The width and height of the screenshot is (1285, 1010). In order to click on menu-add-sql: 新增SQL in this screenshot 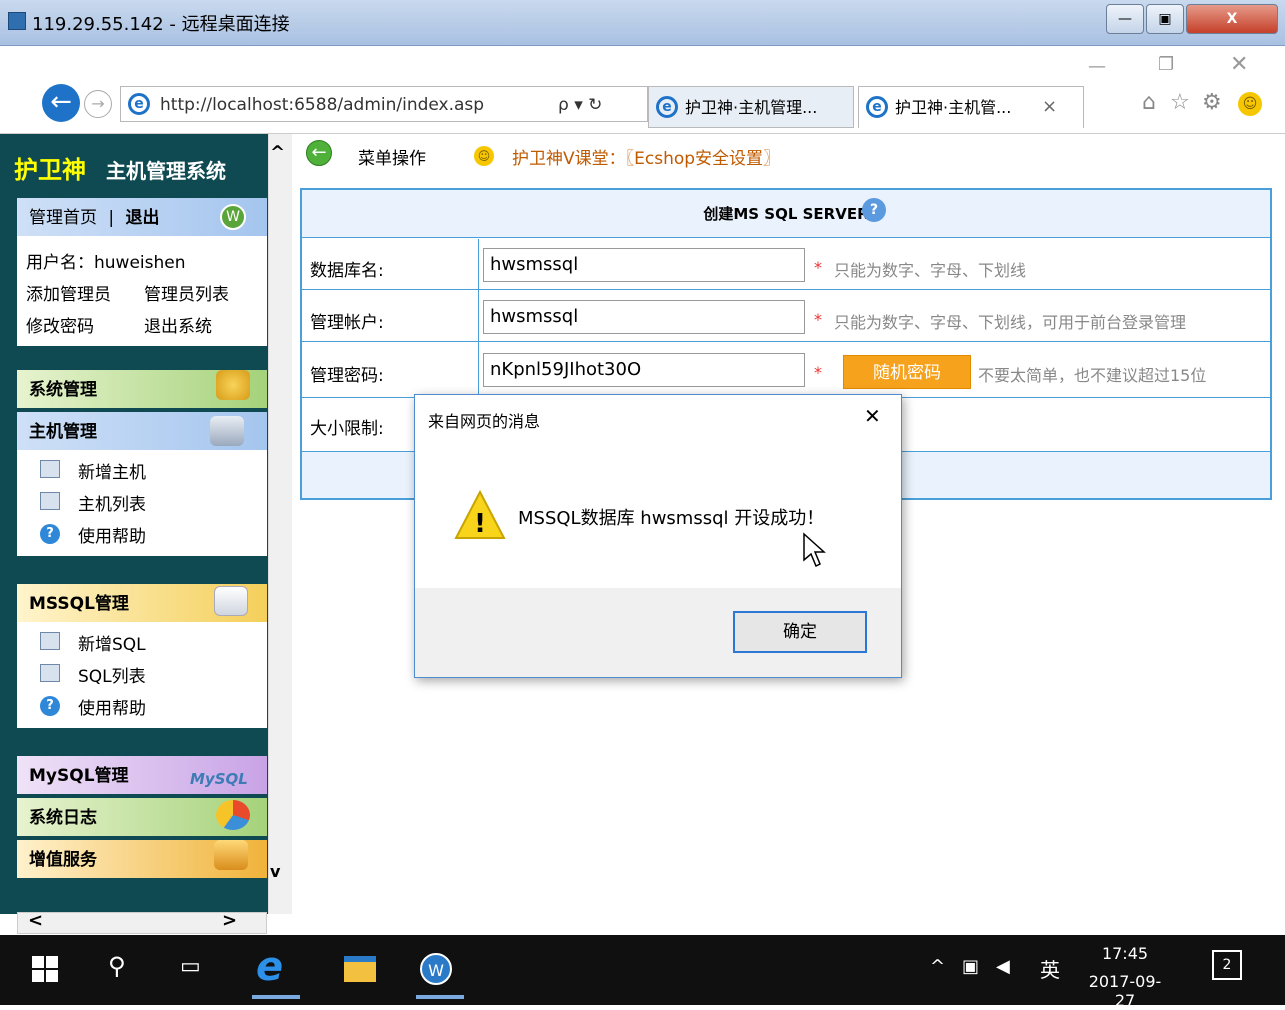, I will do `click(112, 642)`.